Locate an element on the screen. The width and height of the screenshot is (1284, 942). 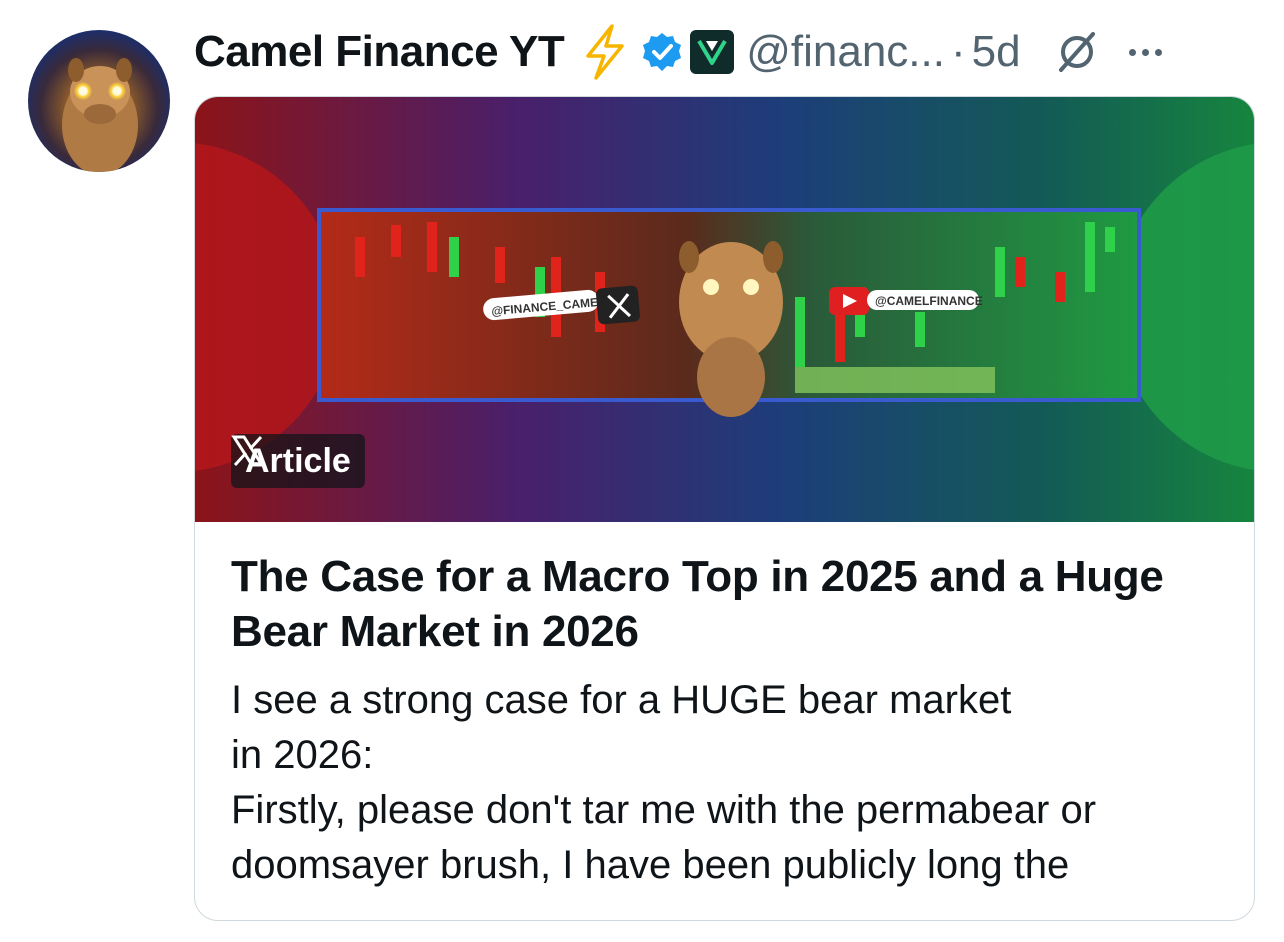
grok-icon is located at coordinates (1077, 52).